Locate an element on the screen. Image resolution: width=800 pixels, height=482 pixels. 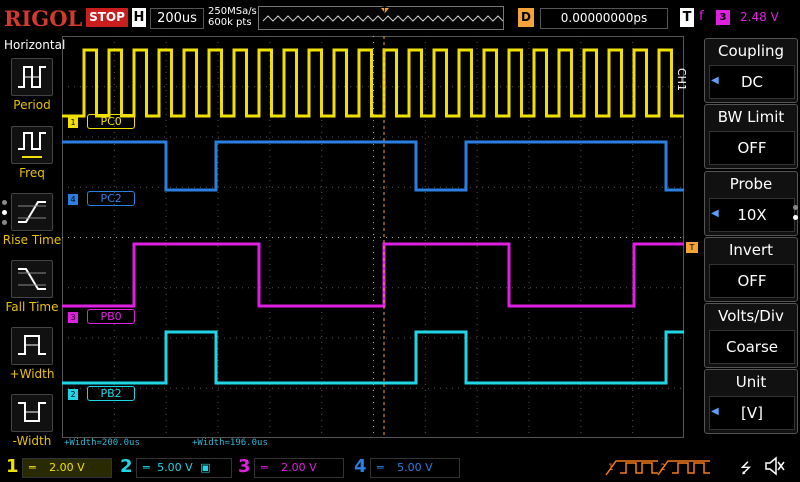
horizontal-delay: 0.00000000ps is located at coordinates (604, 18).